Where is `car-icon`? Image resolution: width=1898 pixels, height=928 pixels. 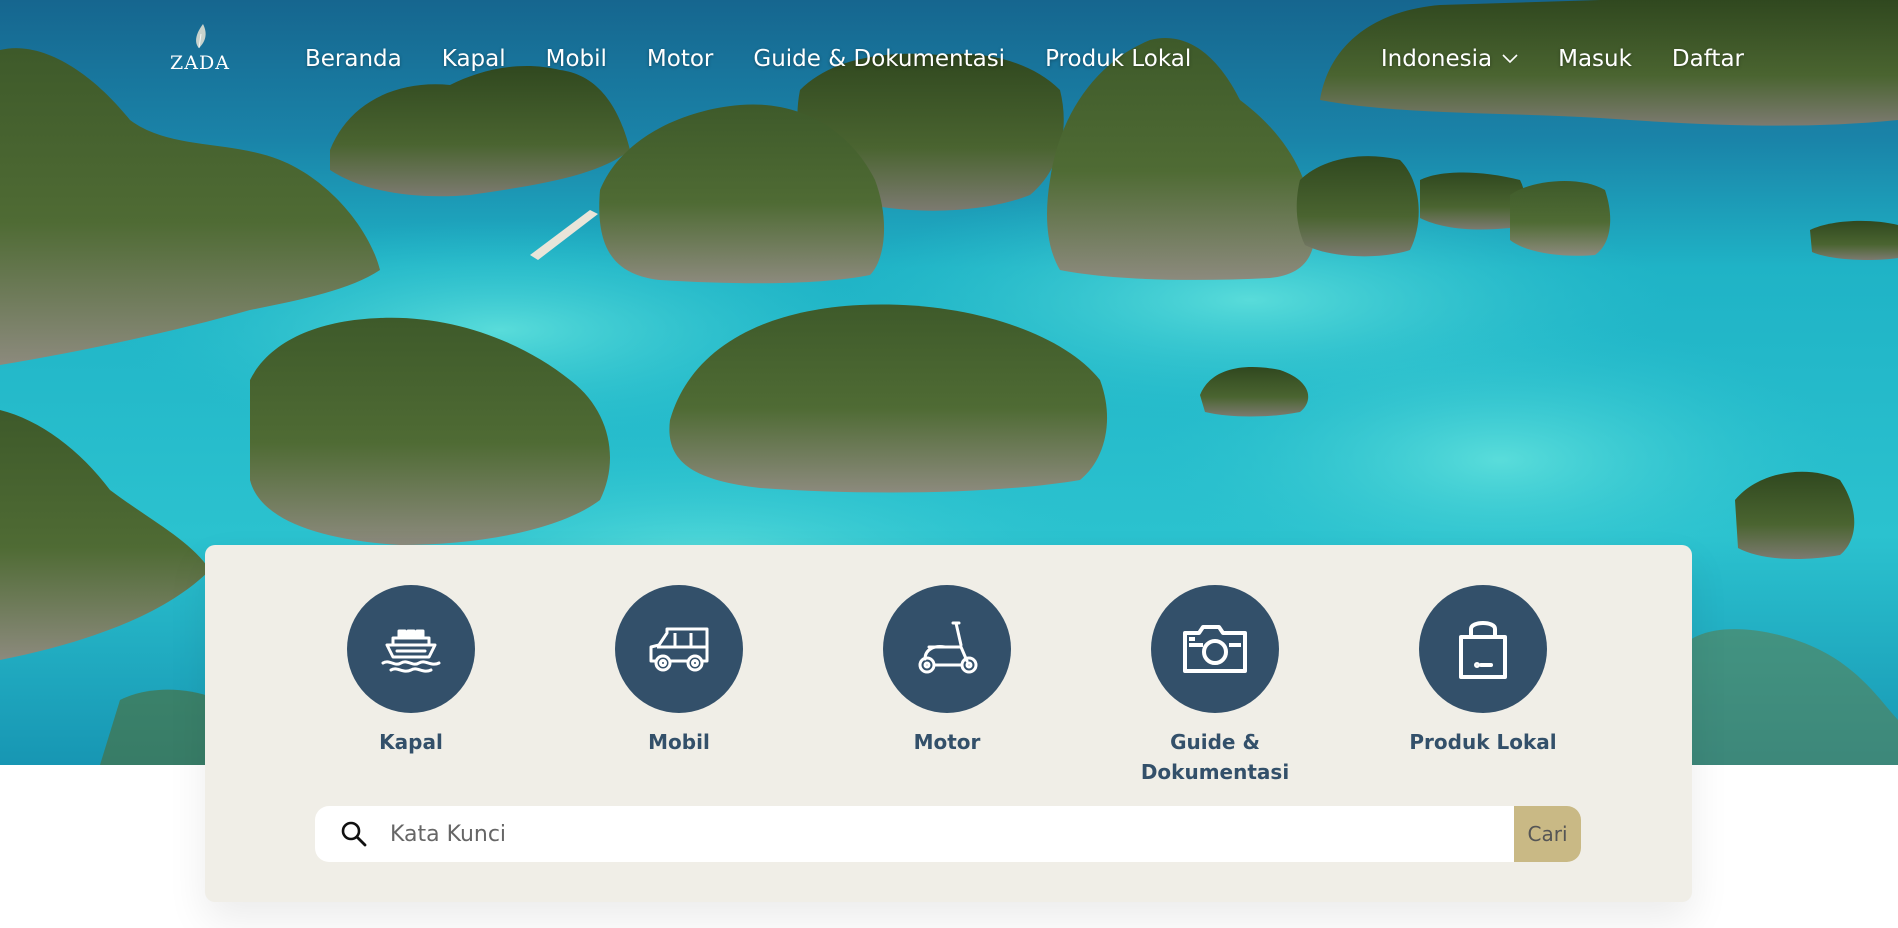
car-icon is located at coordinates (679, 649).